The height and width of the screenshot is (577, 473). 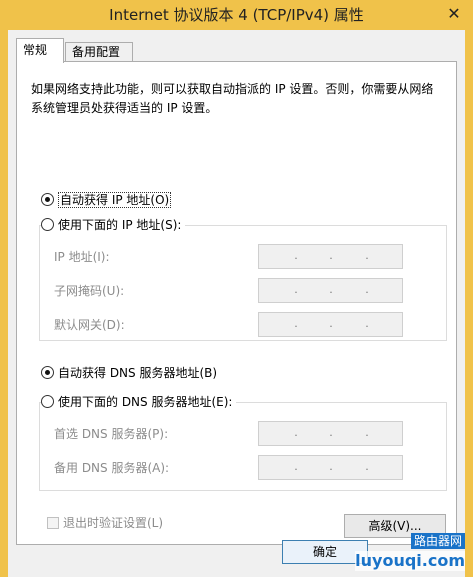 I want to click on alternate-dns-field: . . ., so click(x=330, y=467).